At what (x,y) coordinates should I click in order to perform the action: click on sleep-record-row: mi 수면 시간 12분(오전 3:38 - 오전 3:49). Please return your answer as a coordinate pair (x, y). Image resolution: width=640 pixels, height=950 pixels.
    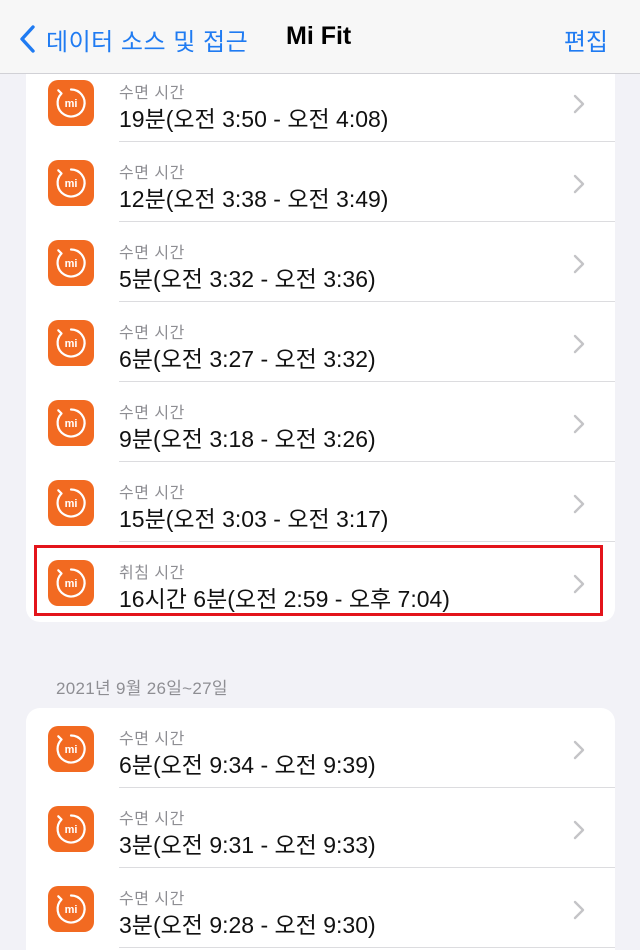
    Looking at the image, I should click on (320, 182).